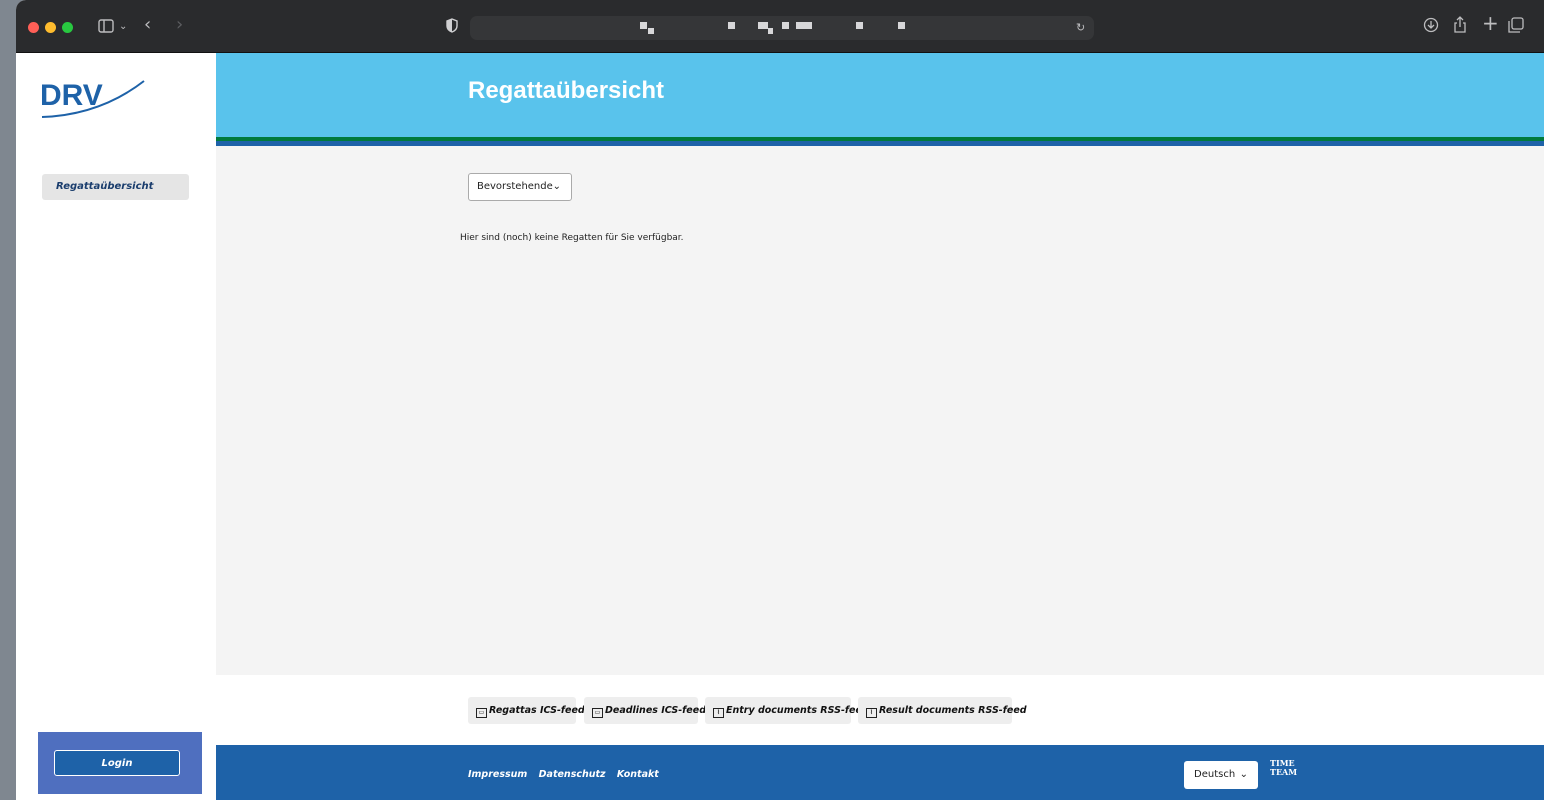  I want to click on login-button: Login, so click(117, 763).